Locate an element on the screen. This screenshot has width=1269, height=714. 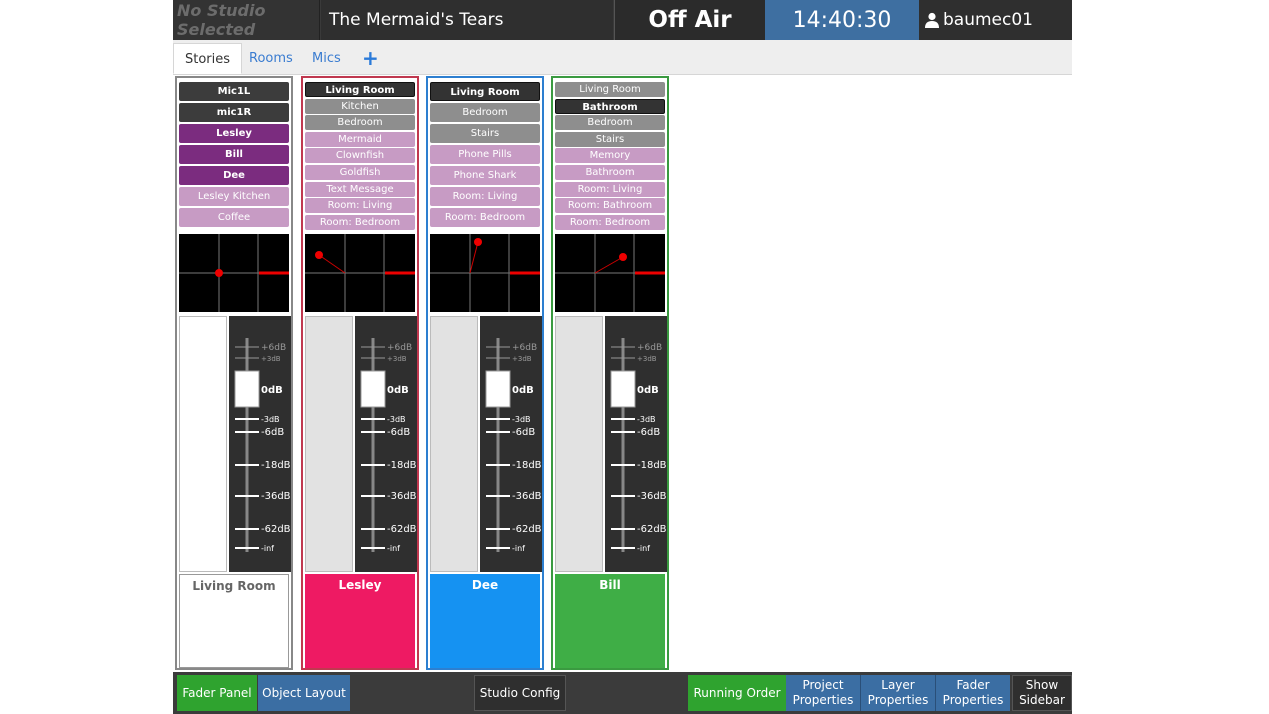
fader-panel-button: Fader Panel is located at coordinates (217, 693).